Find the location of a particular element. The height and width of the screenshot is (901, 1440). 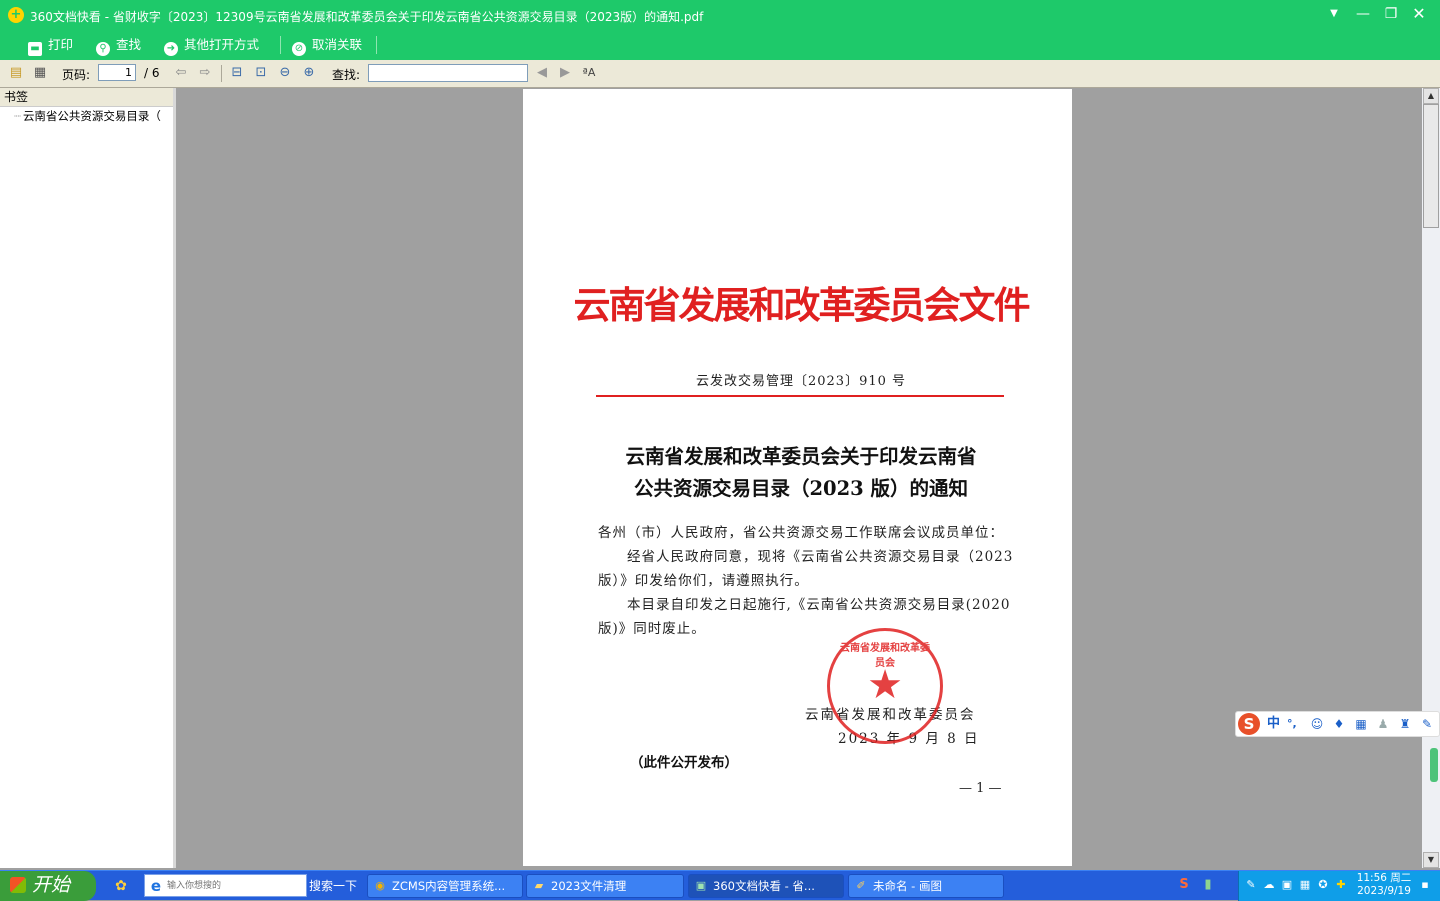

bookmark-item-label: 云南省公共资源交易目录（ is located at coordinates (91, 116).